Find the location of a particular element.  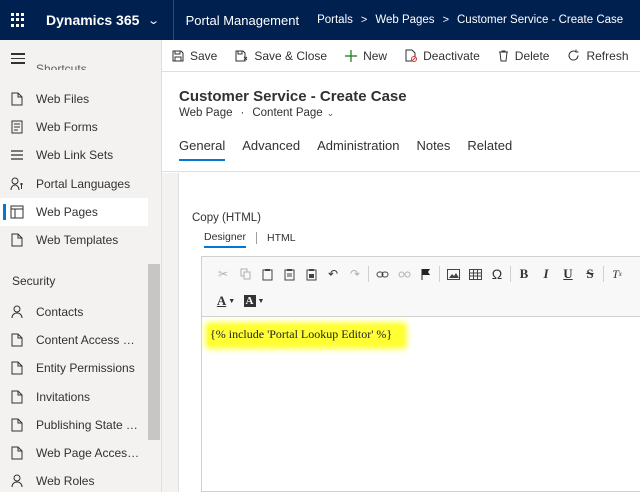

paste-text-icon is located at coordinates (289, 274).